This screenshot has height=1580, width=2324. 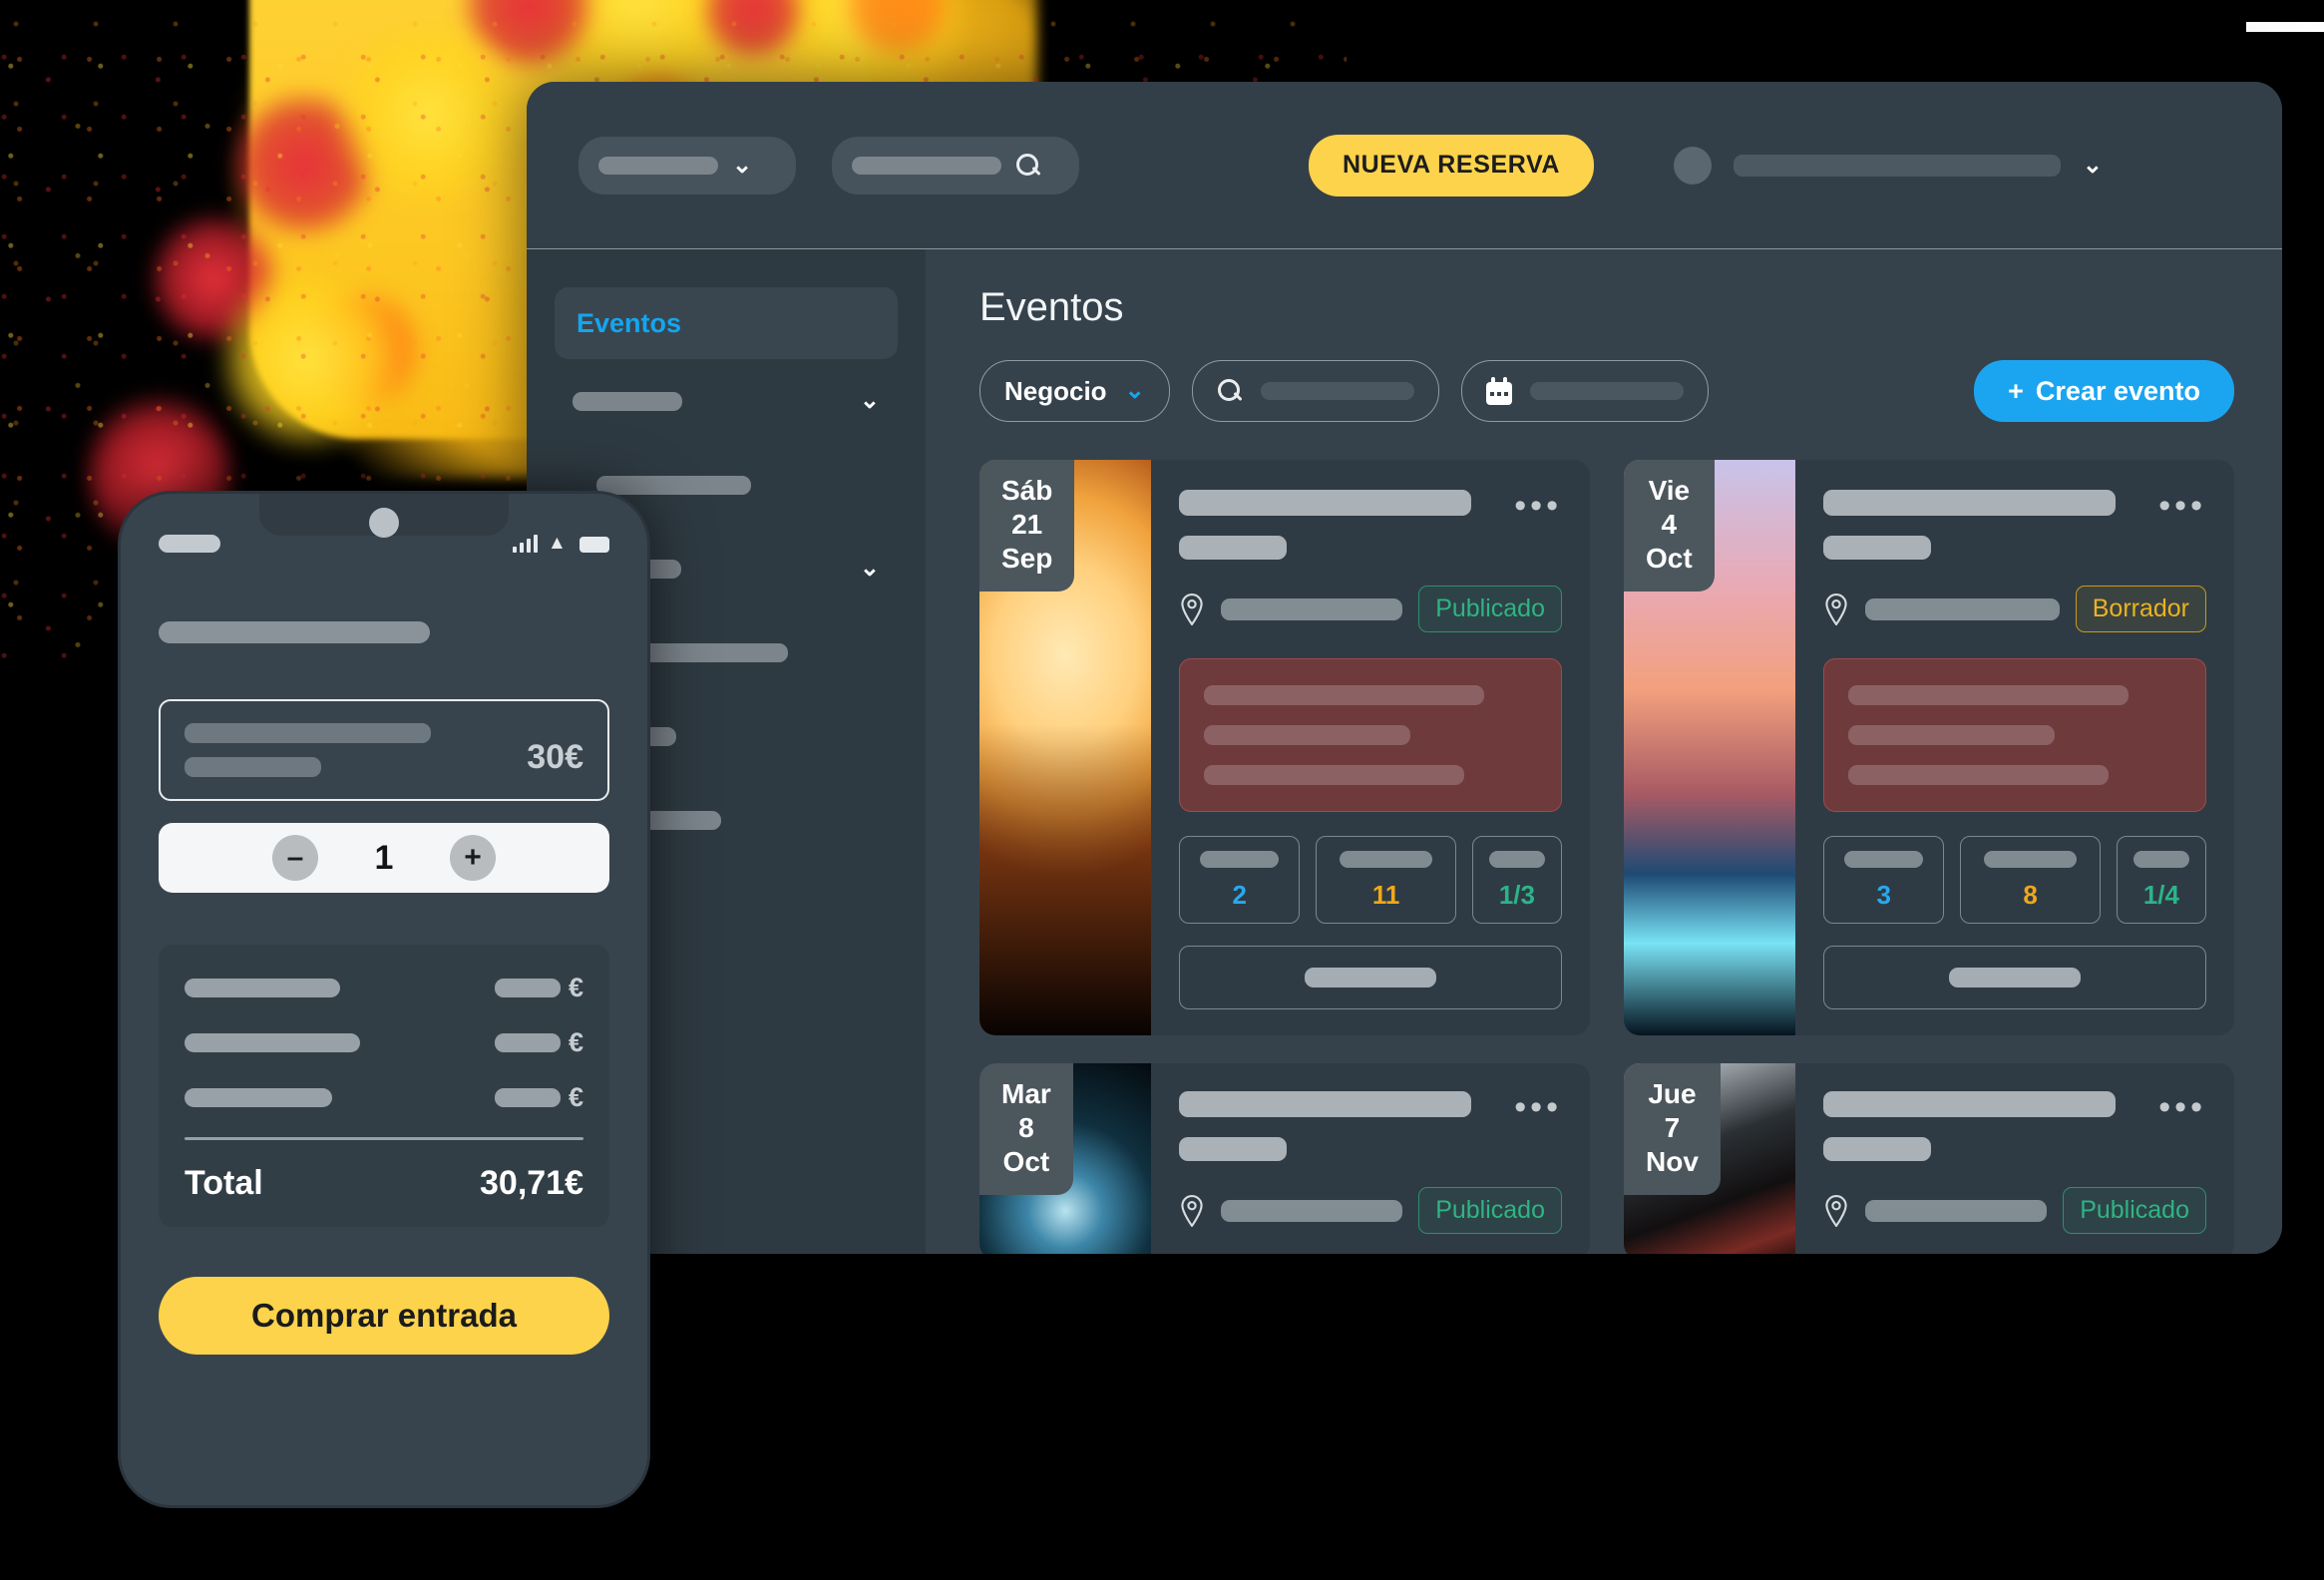 What do you see at coordinates (384, 1183) in the screenshot?
I see `summary-total-row: Total 30,71€` at bounding box center [384, 1183].